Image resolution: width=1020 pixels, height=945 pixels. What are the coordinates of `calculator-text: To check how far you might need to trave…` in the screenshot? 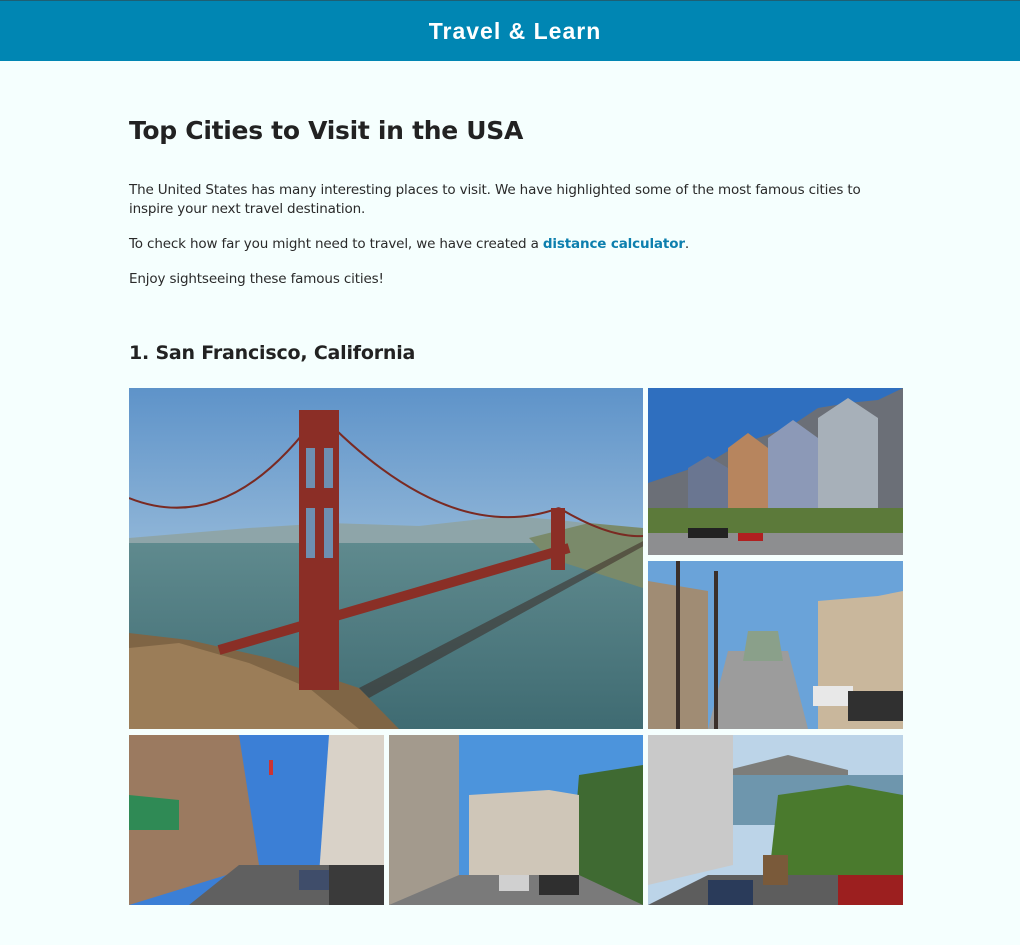 It's located at (336, 244).